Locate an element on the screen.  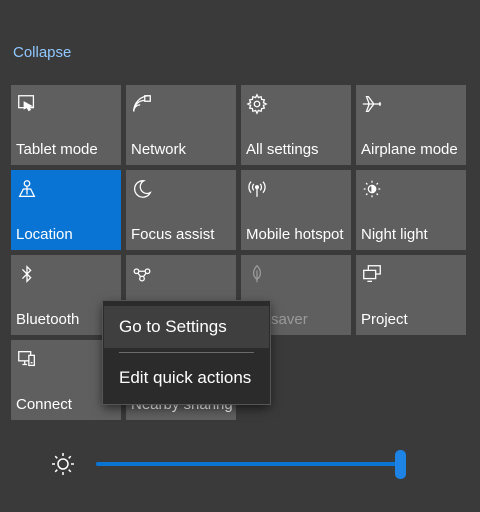
tile-airplane-mode: Airplane mode is located at coordinates (411, 125).